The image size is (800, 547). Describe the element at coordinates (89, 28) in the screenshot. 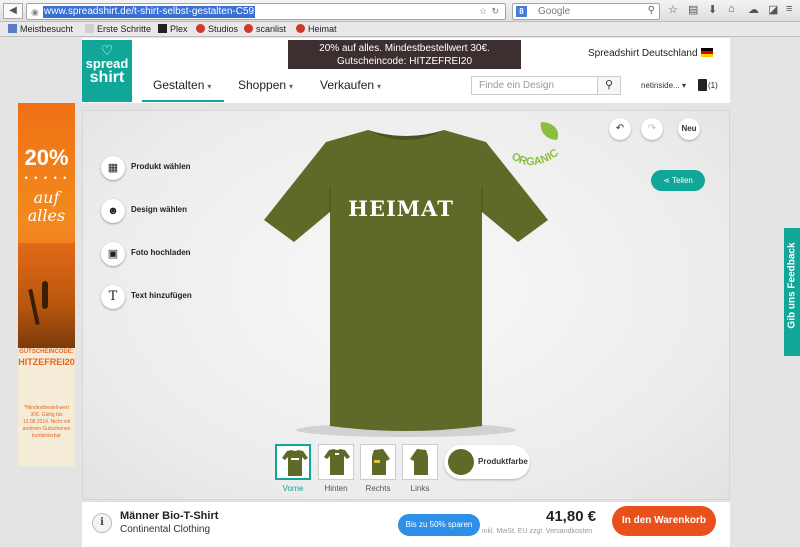

I see `page-icon` at that location.